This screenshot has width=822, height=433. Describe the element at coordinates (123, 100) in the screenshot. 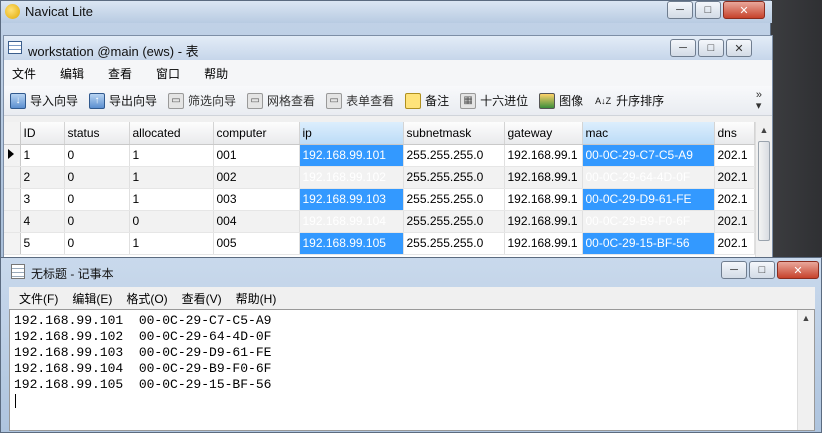

I see `export-wizard-button: ↑ 导出向导` at that location.